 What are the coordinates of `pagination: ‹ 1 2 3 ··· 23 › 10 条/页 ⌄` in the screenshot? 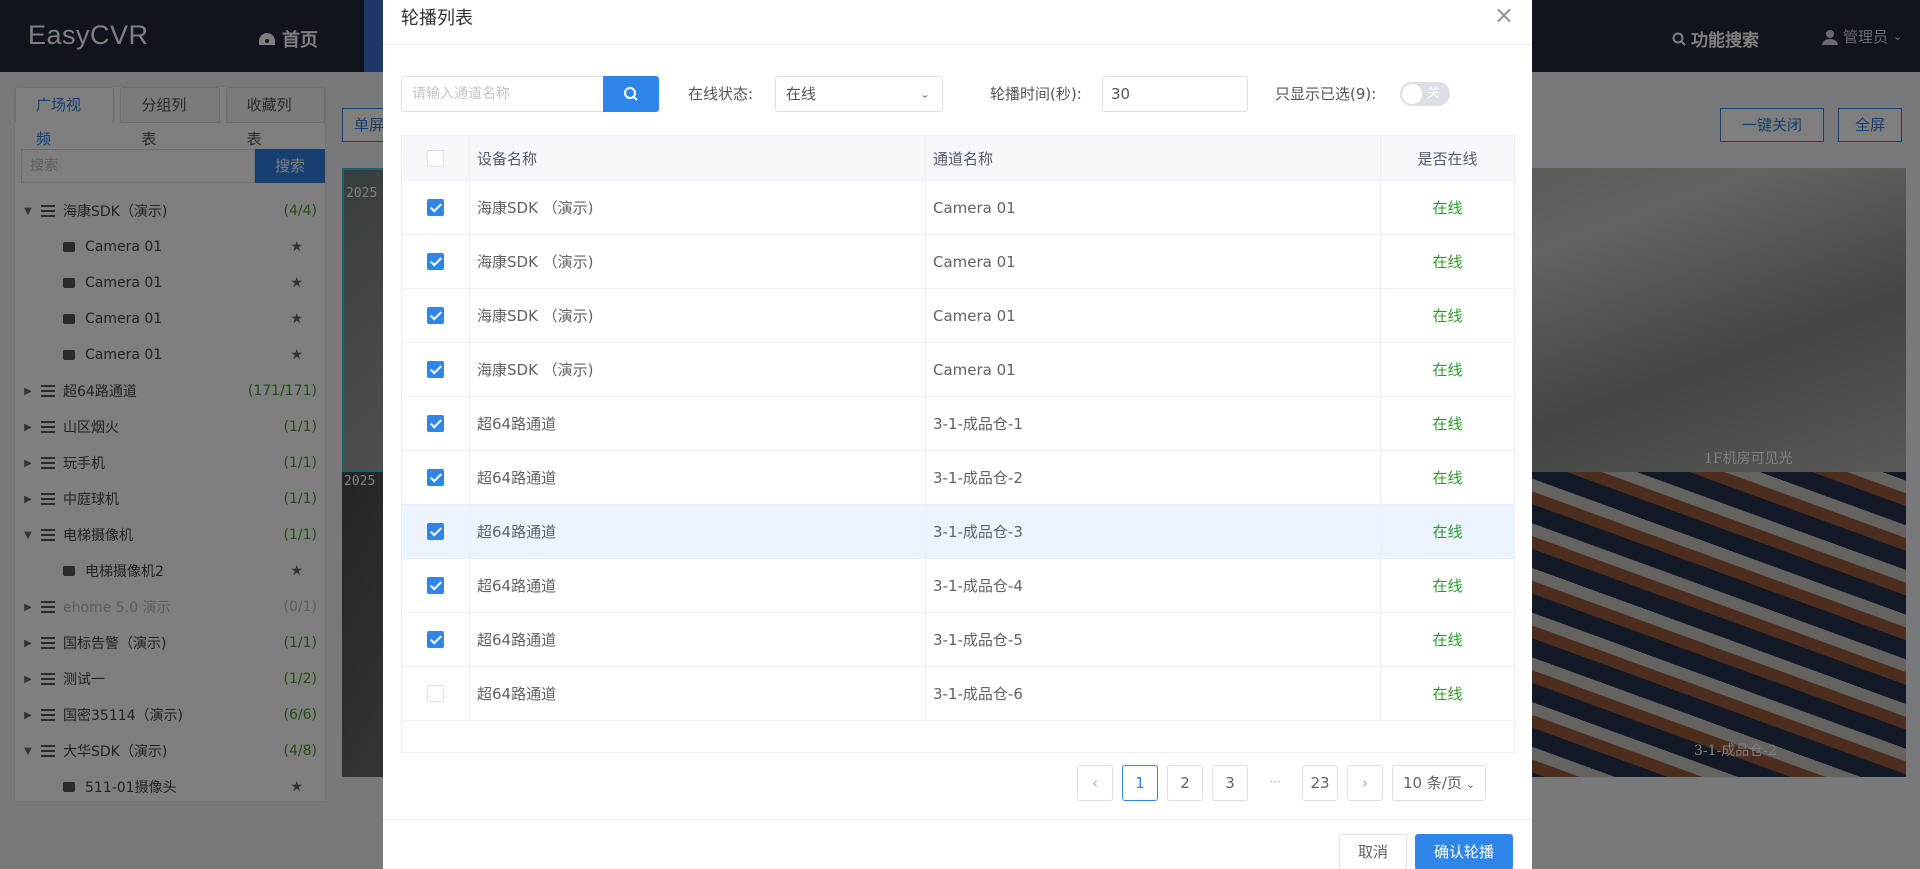 It's located at (1282, 783).